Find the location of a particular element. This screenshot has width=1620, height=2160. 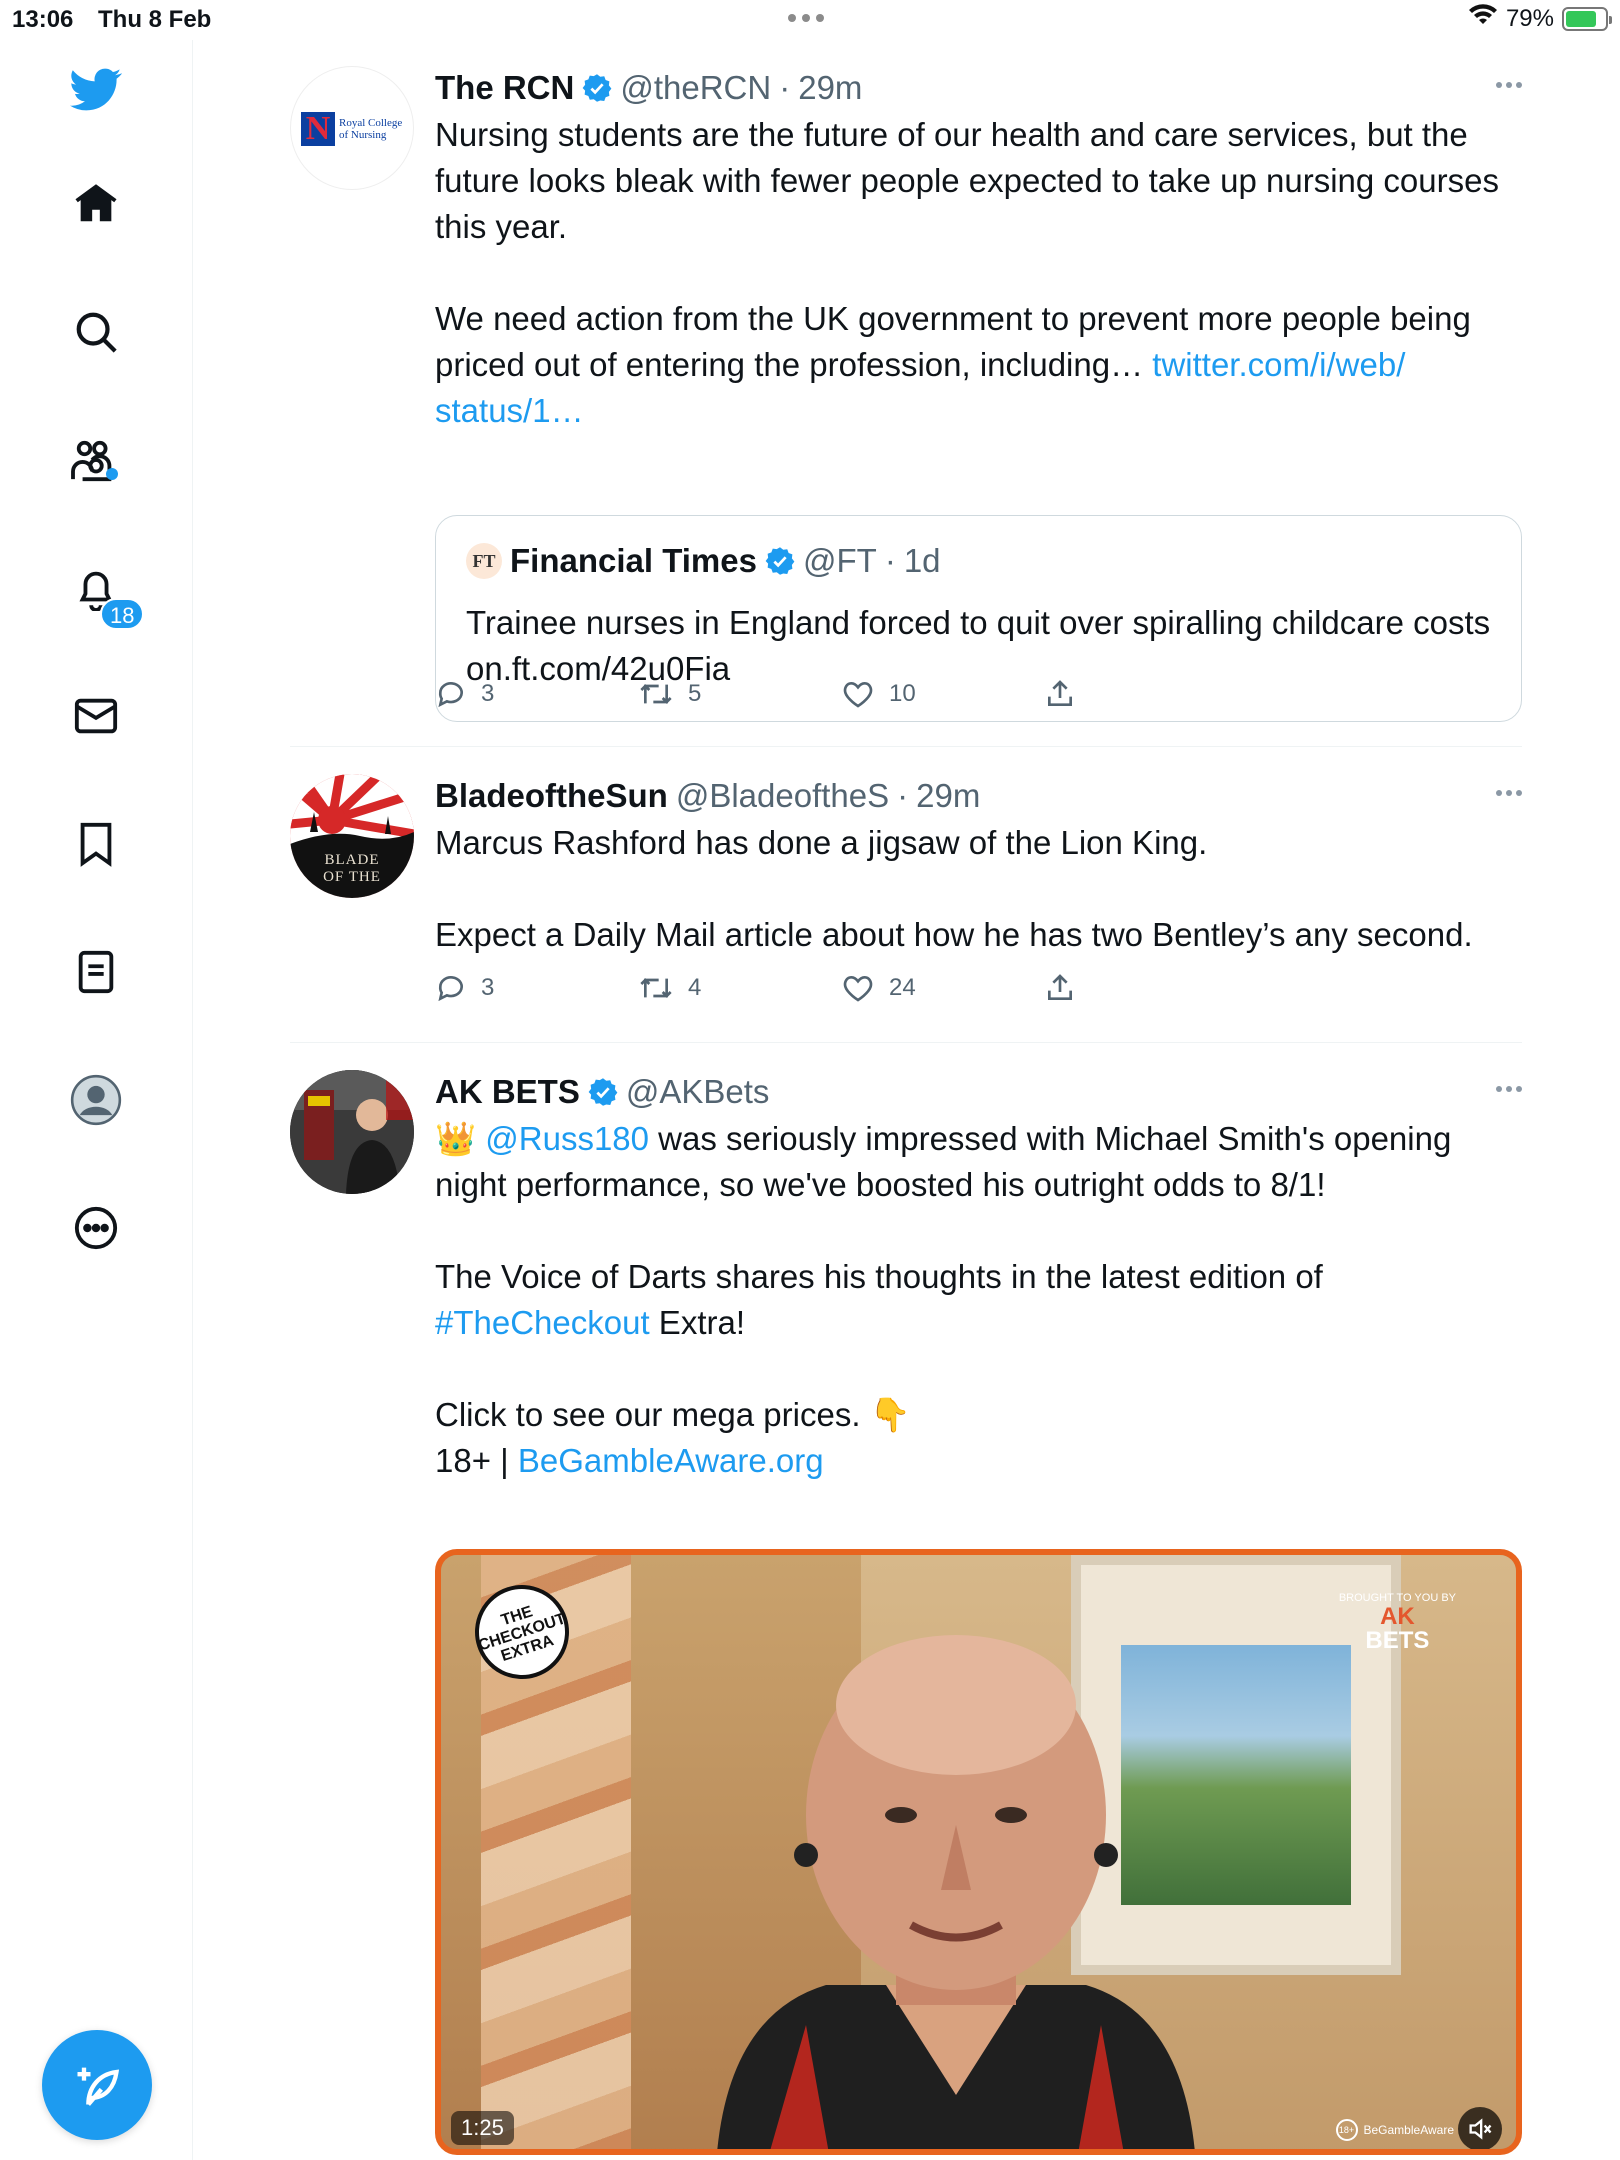

wifi-icon is located at coordinates (1483, 18).